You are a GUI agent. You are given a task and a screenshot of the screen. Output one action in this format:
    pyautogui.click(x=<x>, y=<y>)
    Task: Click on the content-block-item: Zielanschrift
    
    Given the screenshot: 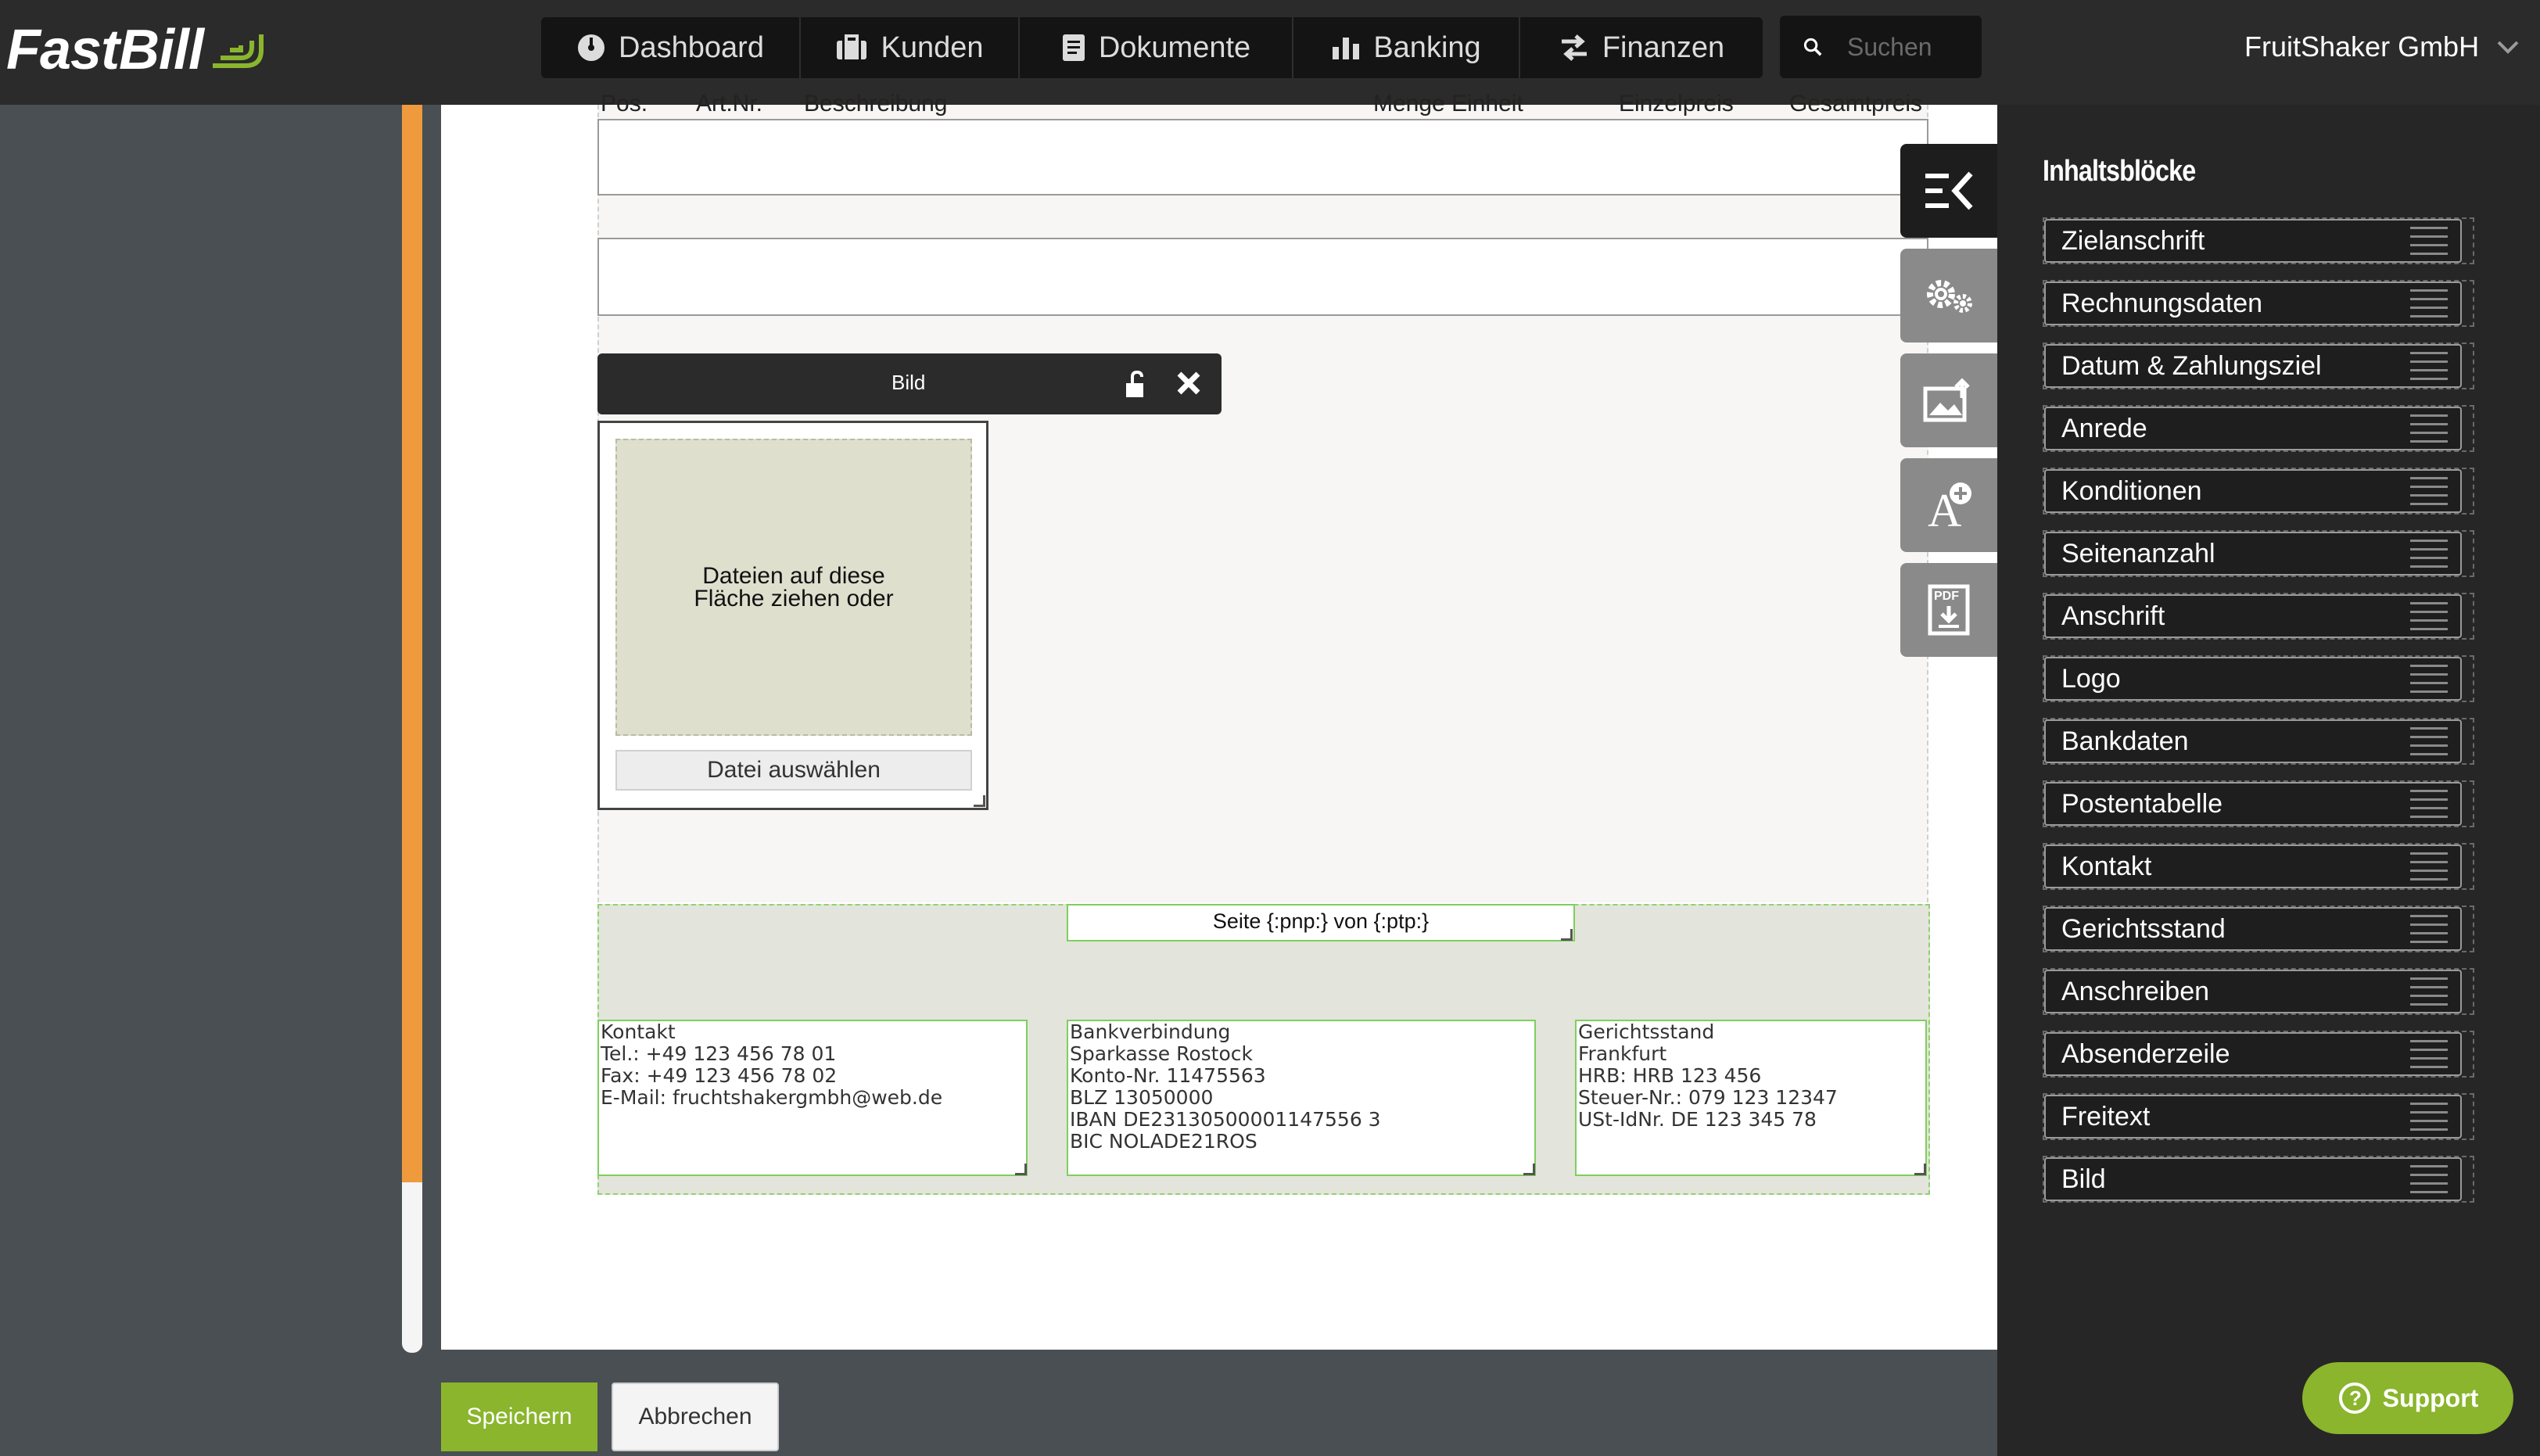 What is the action you would take?
    pyautogui.click(x=2258, y=240)
    